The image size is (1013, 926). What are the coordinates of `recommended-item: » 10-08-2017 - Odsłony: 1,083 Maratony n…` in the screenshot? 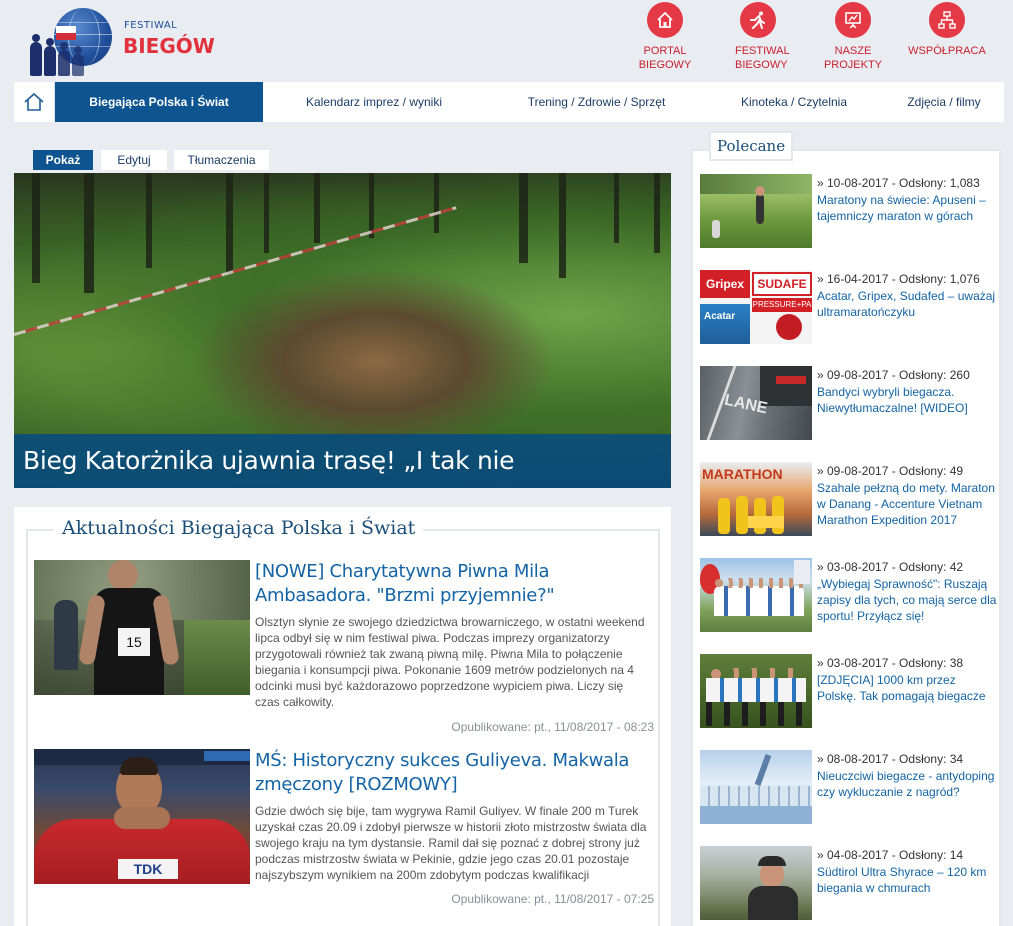 It's located at (850, 212).